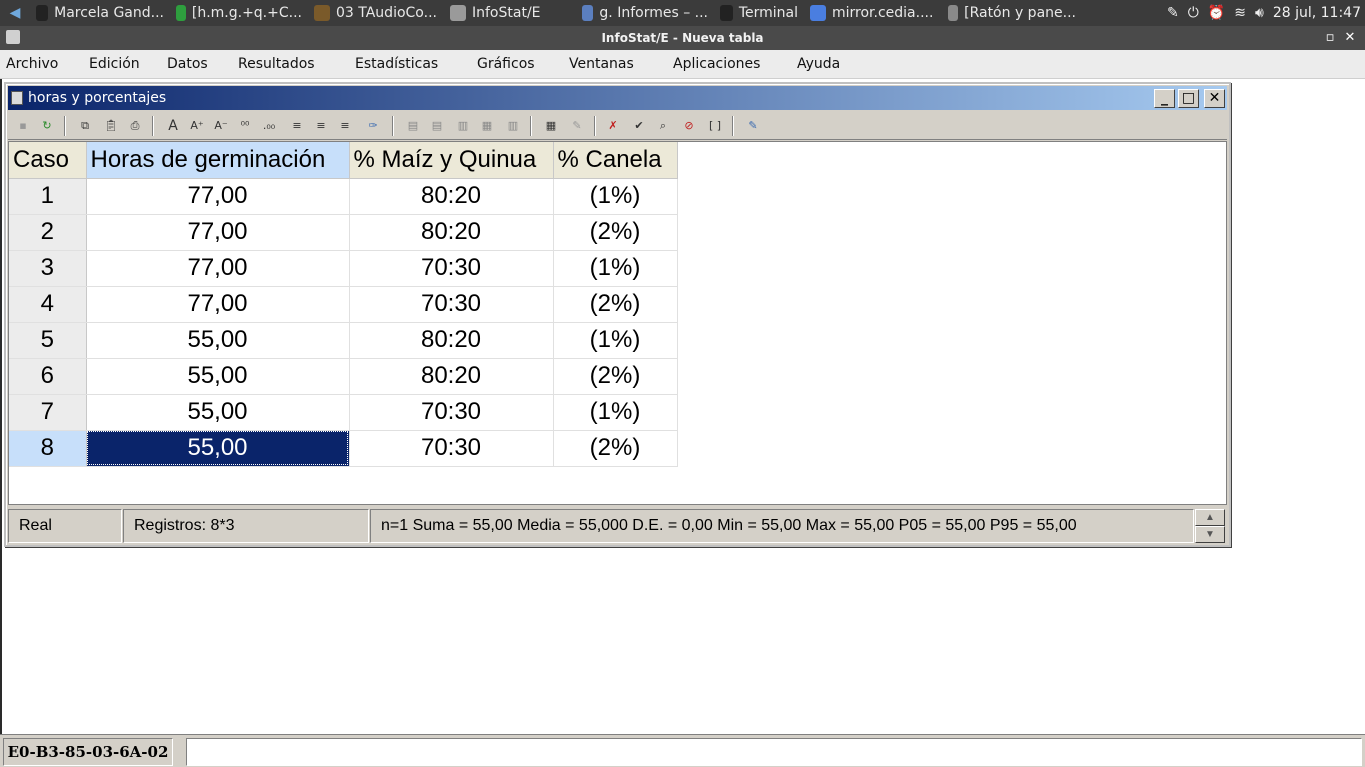 Image resolution: width=1365 pixels, height=767 pixels. Describe the element at coordinates (48, 268) in the screenshot. I see `row-number-cell: 3` at that location.